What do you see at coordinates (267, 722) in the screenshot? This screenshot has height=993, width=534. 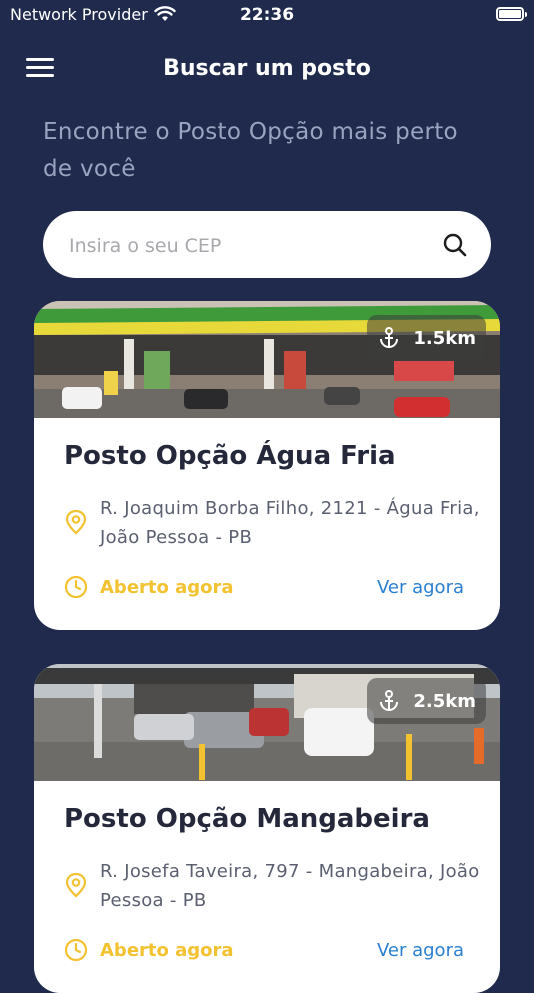 I see `station-photo: 2.5km` at bounding box center [267, 722].